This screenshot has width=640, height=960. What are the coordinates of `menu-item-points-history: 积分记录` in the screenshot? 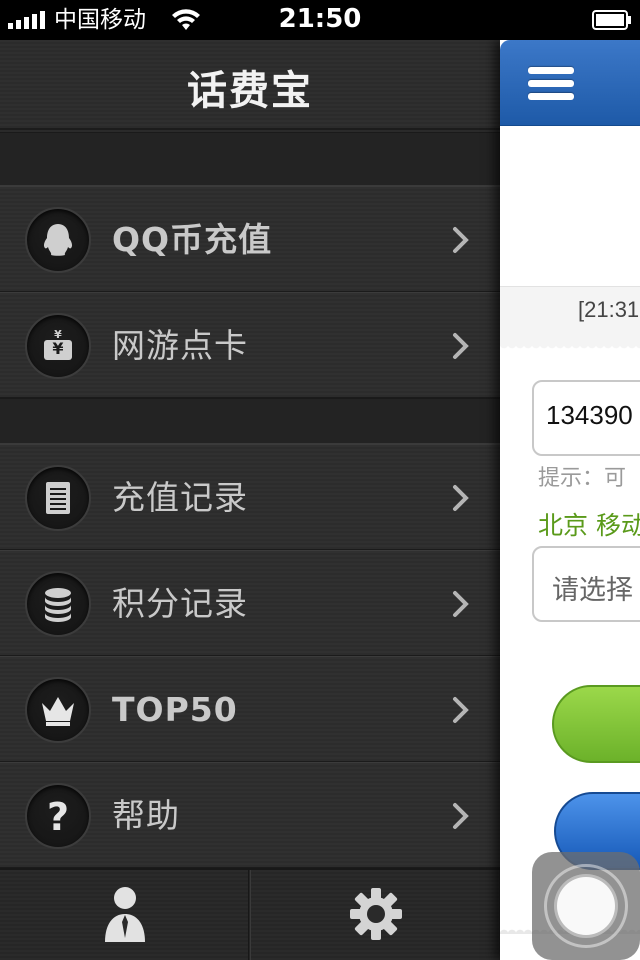 It's located at (250, 603).